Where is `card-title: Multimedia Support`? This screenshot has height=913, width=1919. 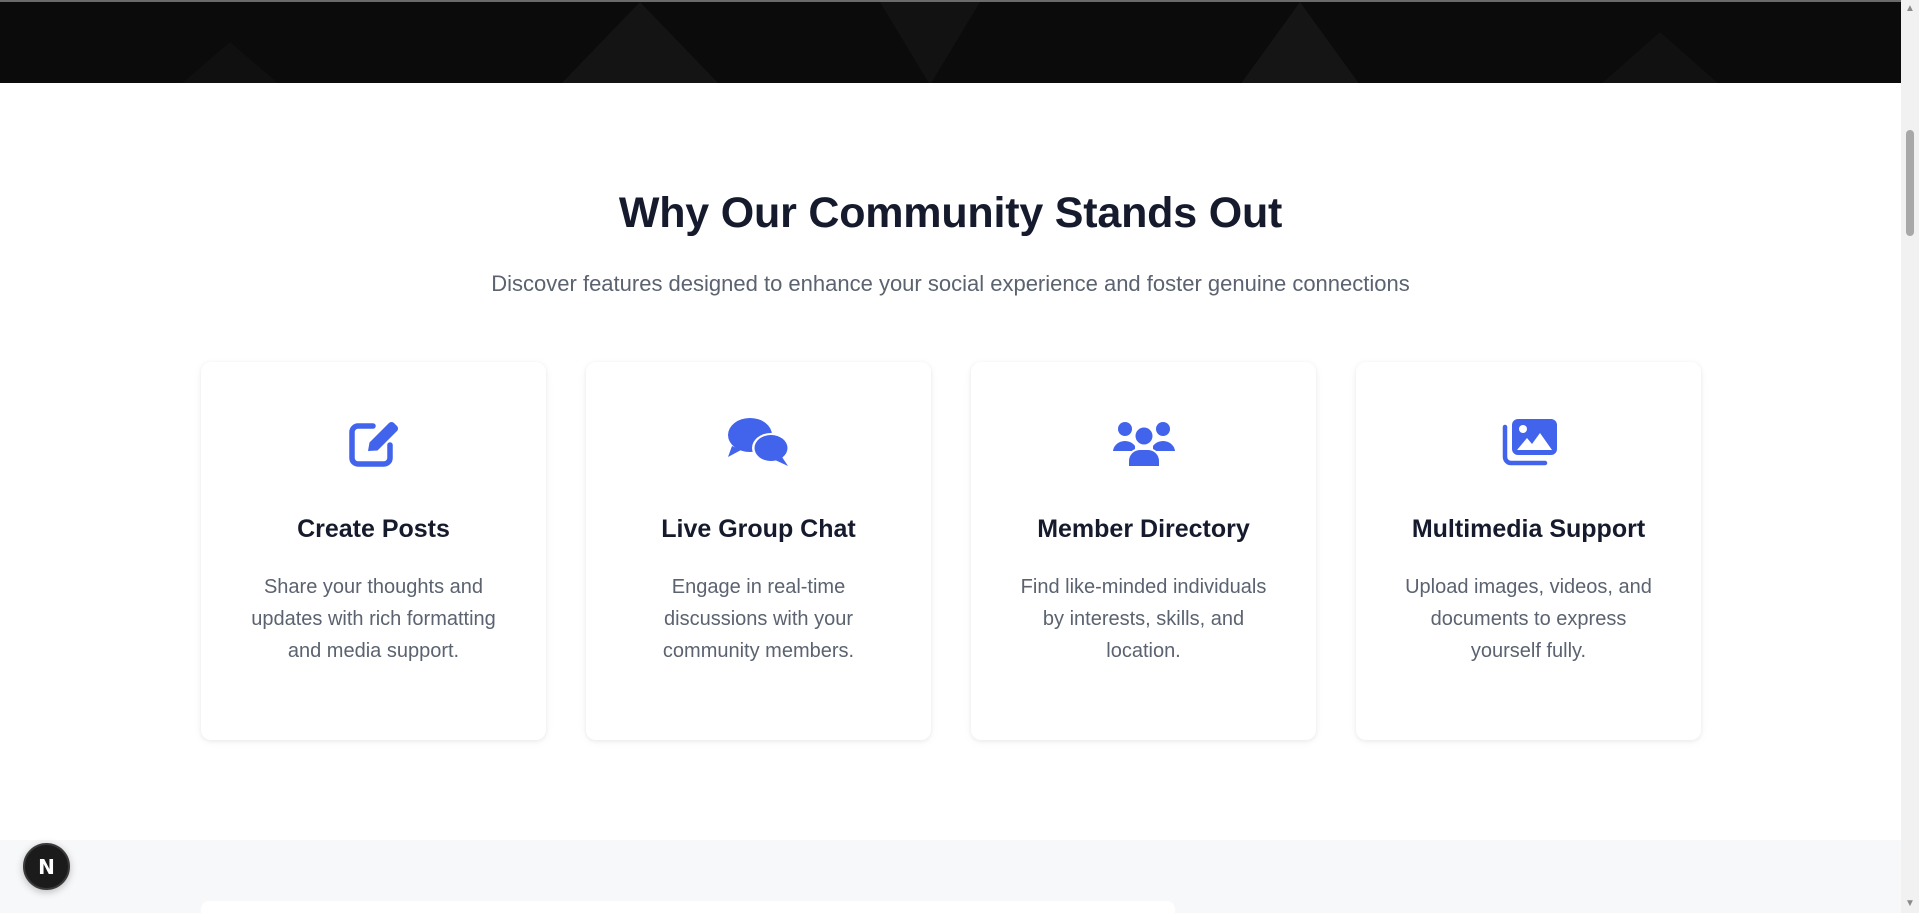
card-title: Multimedia Support is located at coordinates (1528, 529).